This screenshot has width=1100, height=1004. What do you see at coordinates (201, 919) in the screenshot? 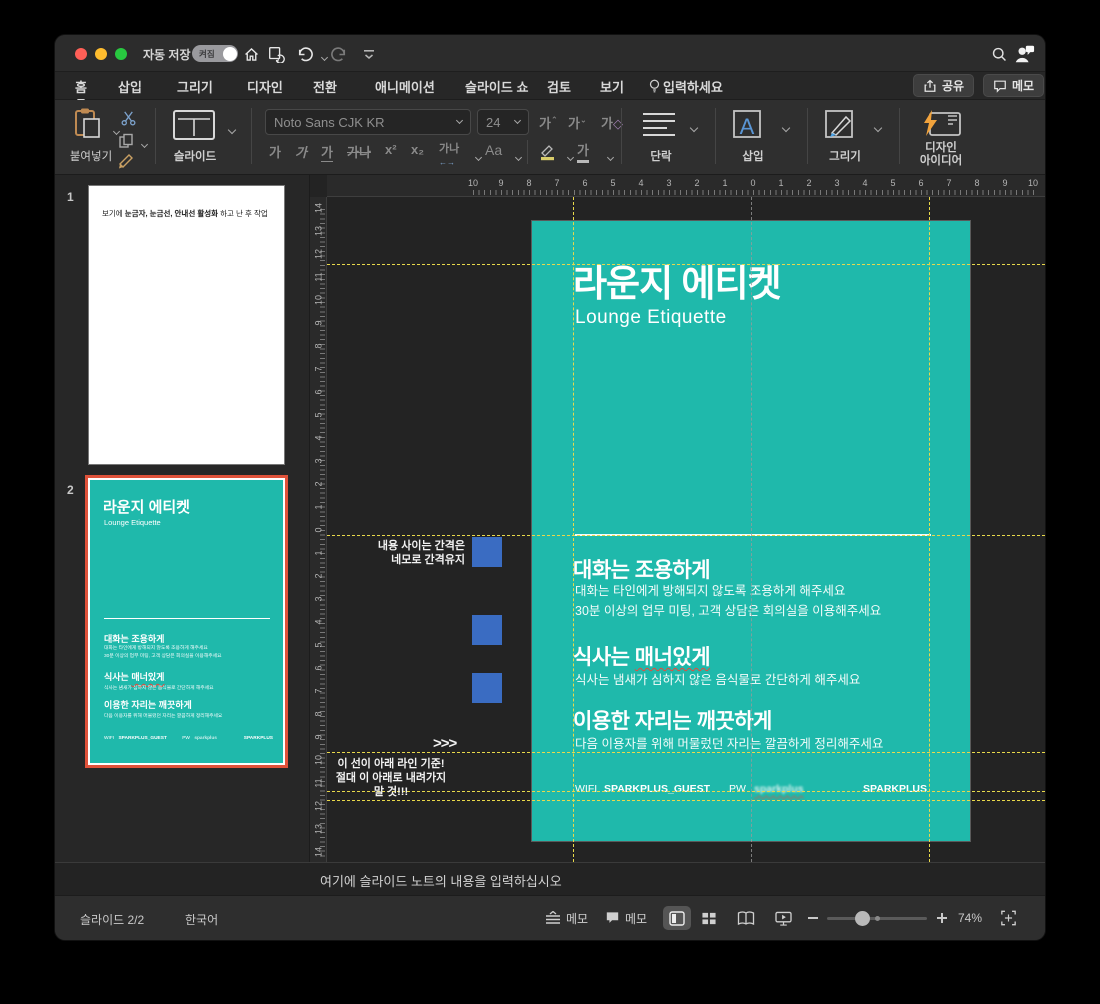
I see `language-indicator: 한국어` at bounding box center [201, 919].